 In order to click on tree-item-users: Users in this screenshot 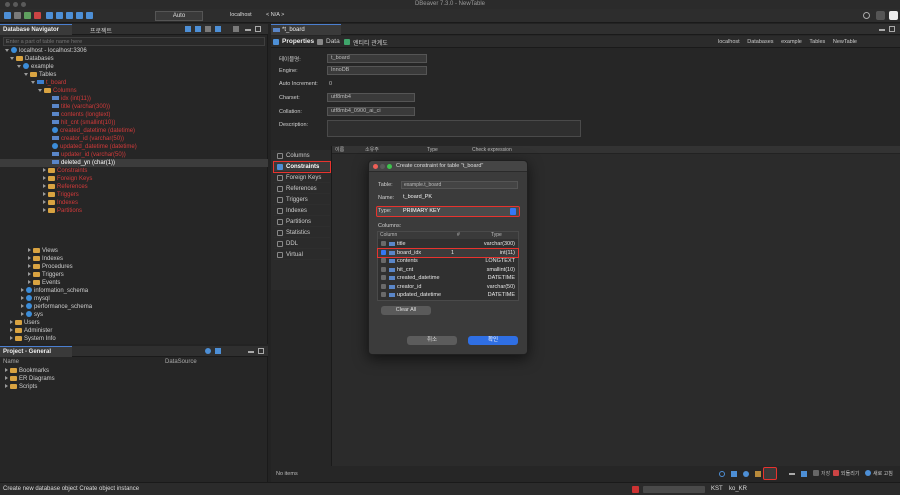, I will do `click(134, 323)`.